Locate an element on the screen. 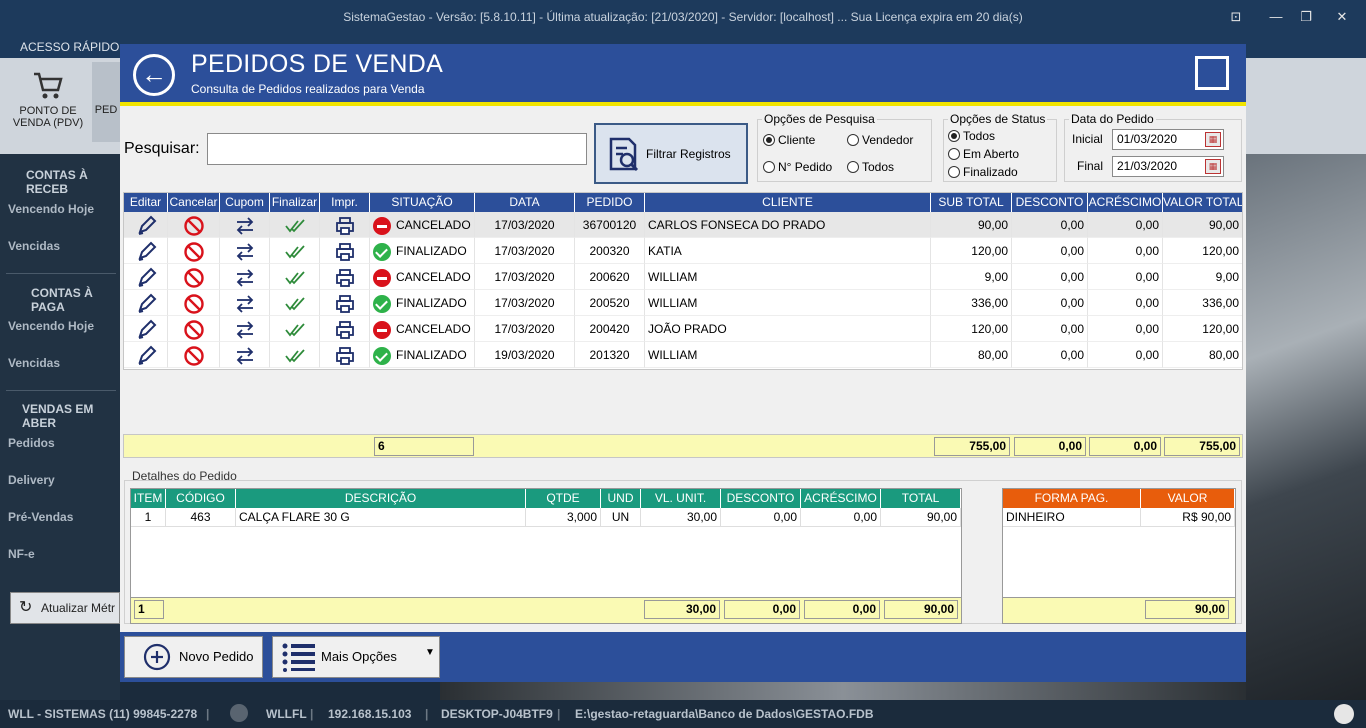  cell-client: KATIA is located at coordinates (788, 251).